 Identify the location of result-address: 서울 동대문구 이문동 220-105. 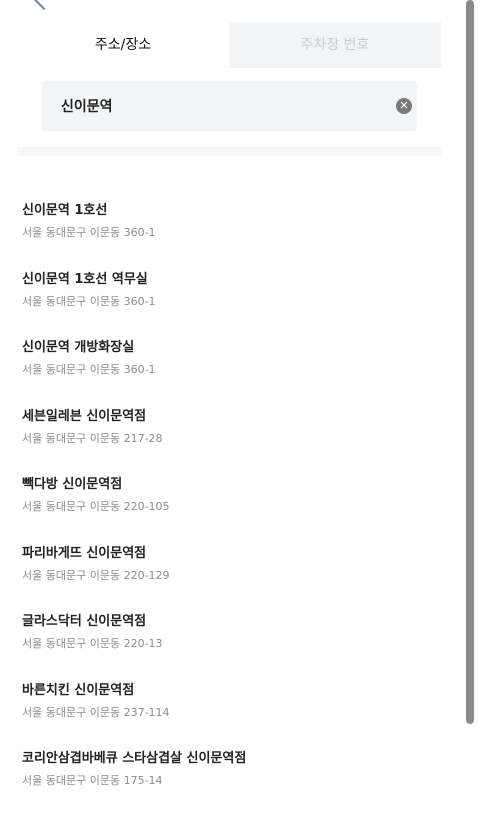
(96, 506).